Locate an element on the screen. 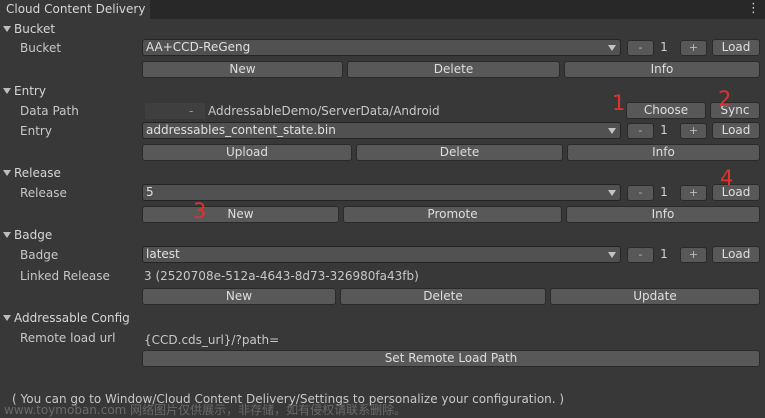 The width and height of the screenshot is (765, 418). entry-prev-button: - is located at coordinates (640, 131).